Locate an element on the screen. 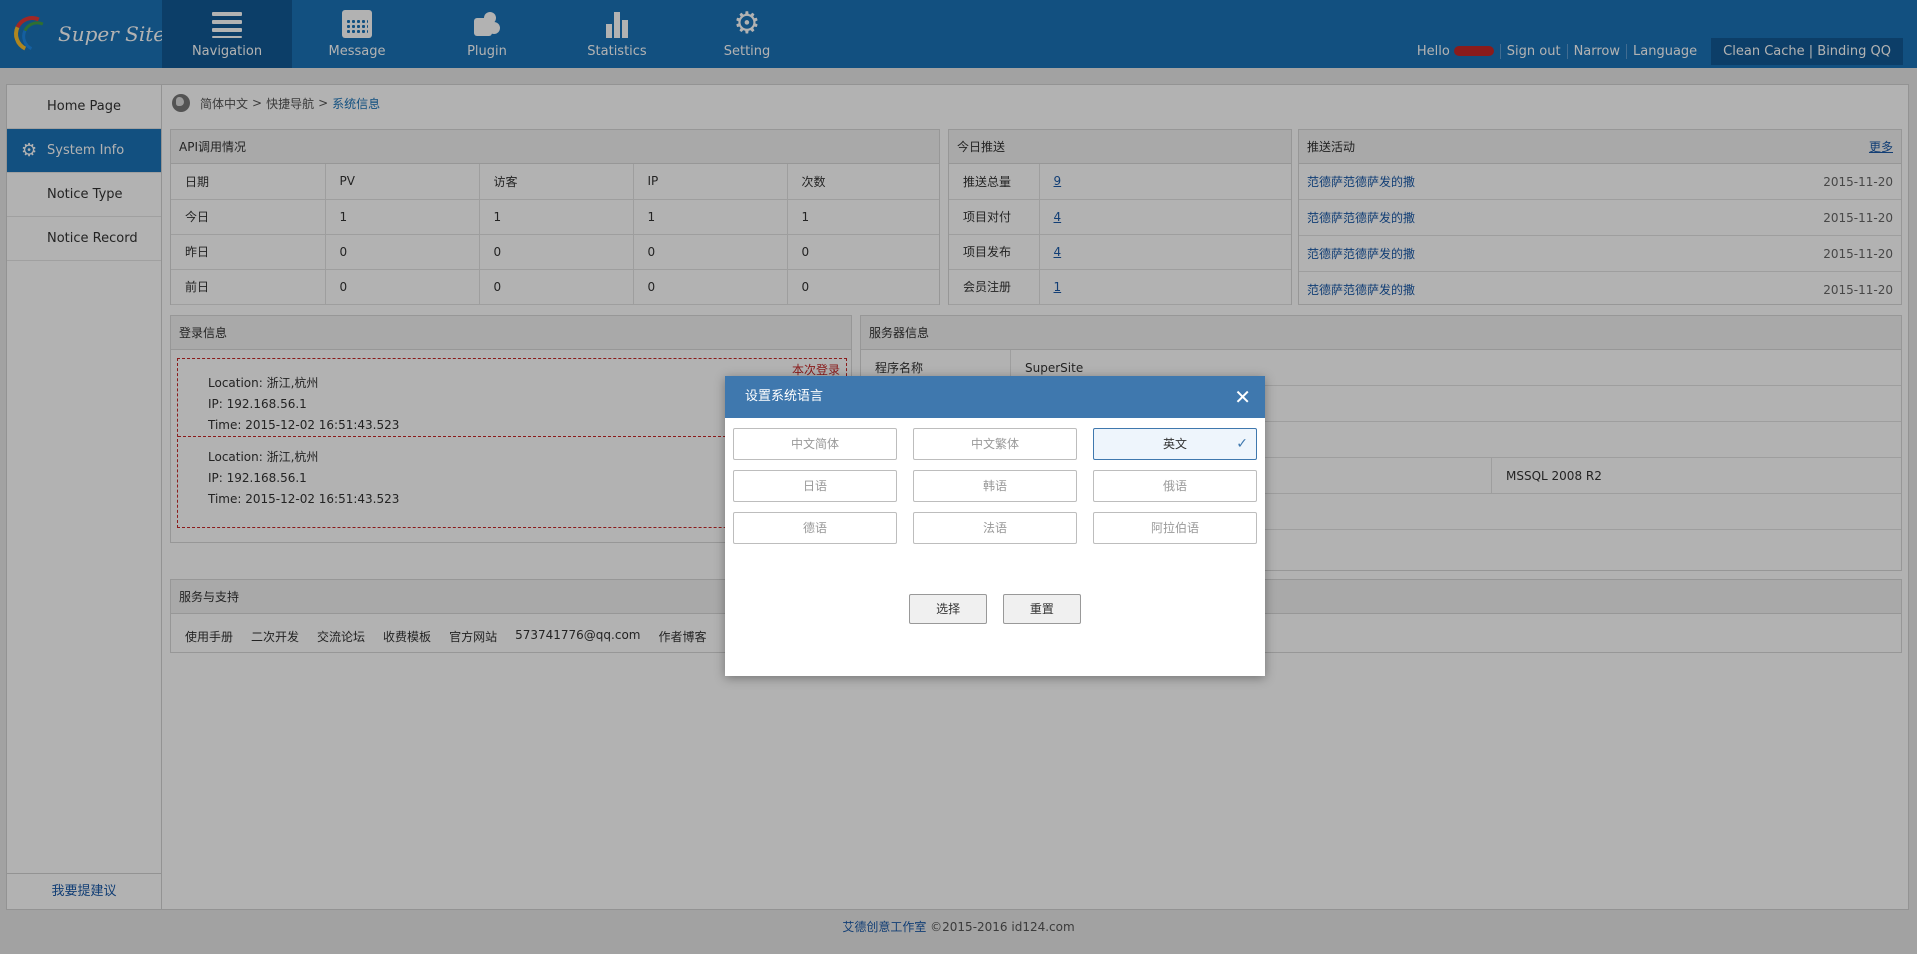  lang-option-ko: 韩语 is located at coordinates (995, 486).